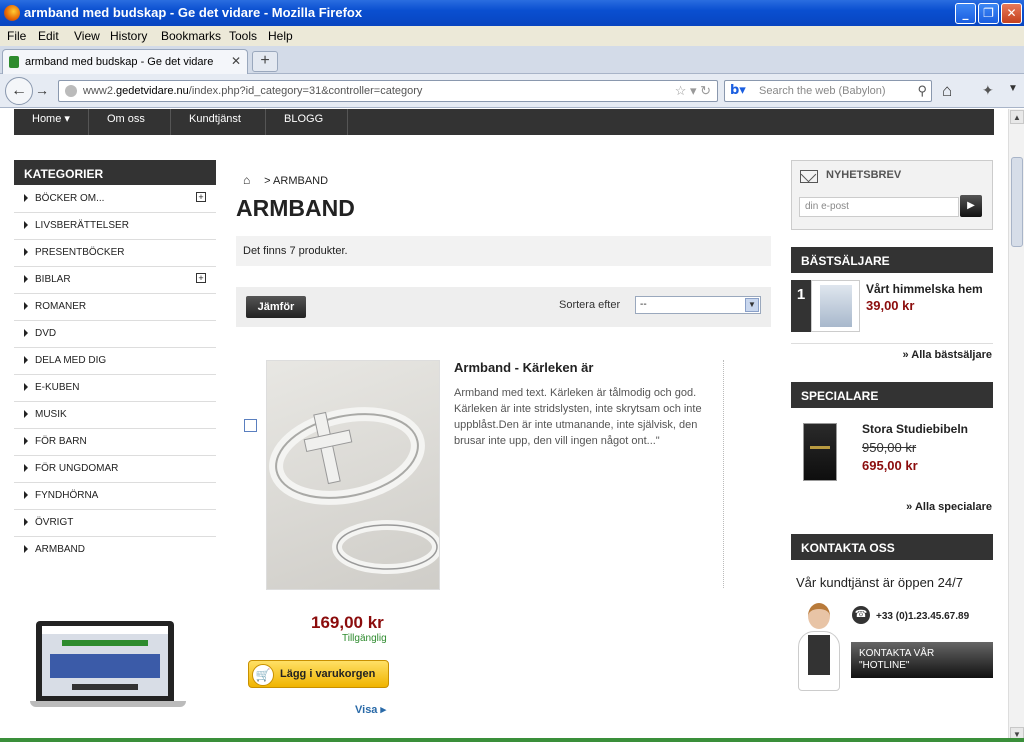 The height and width of the screenshot is (742, 1024). I want to click on tab-close-icon: ✕, so click(236, 61).